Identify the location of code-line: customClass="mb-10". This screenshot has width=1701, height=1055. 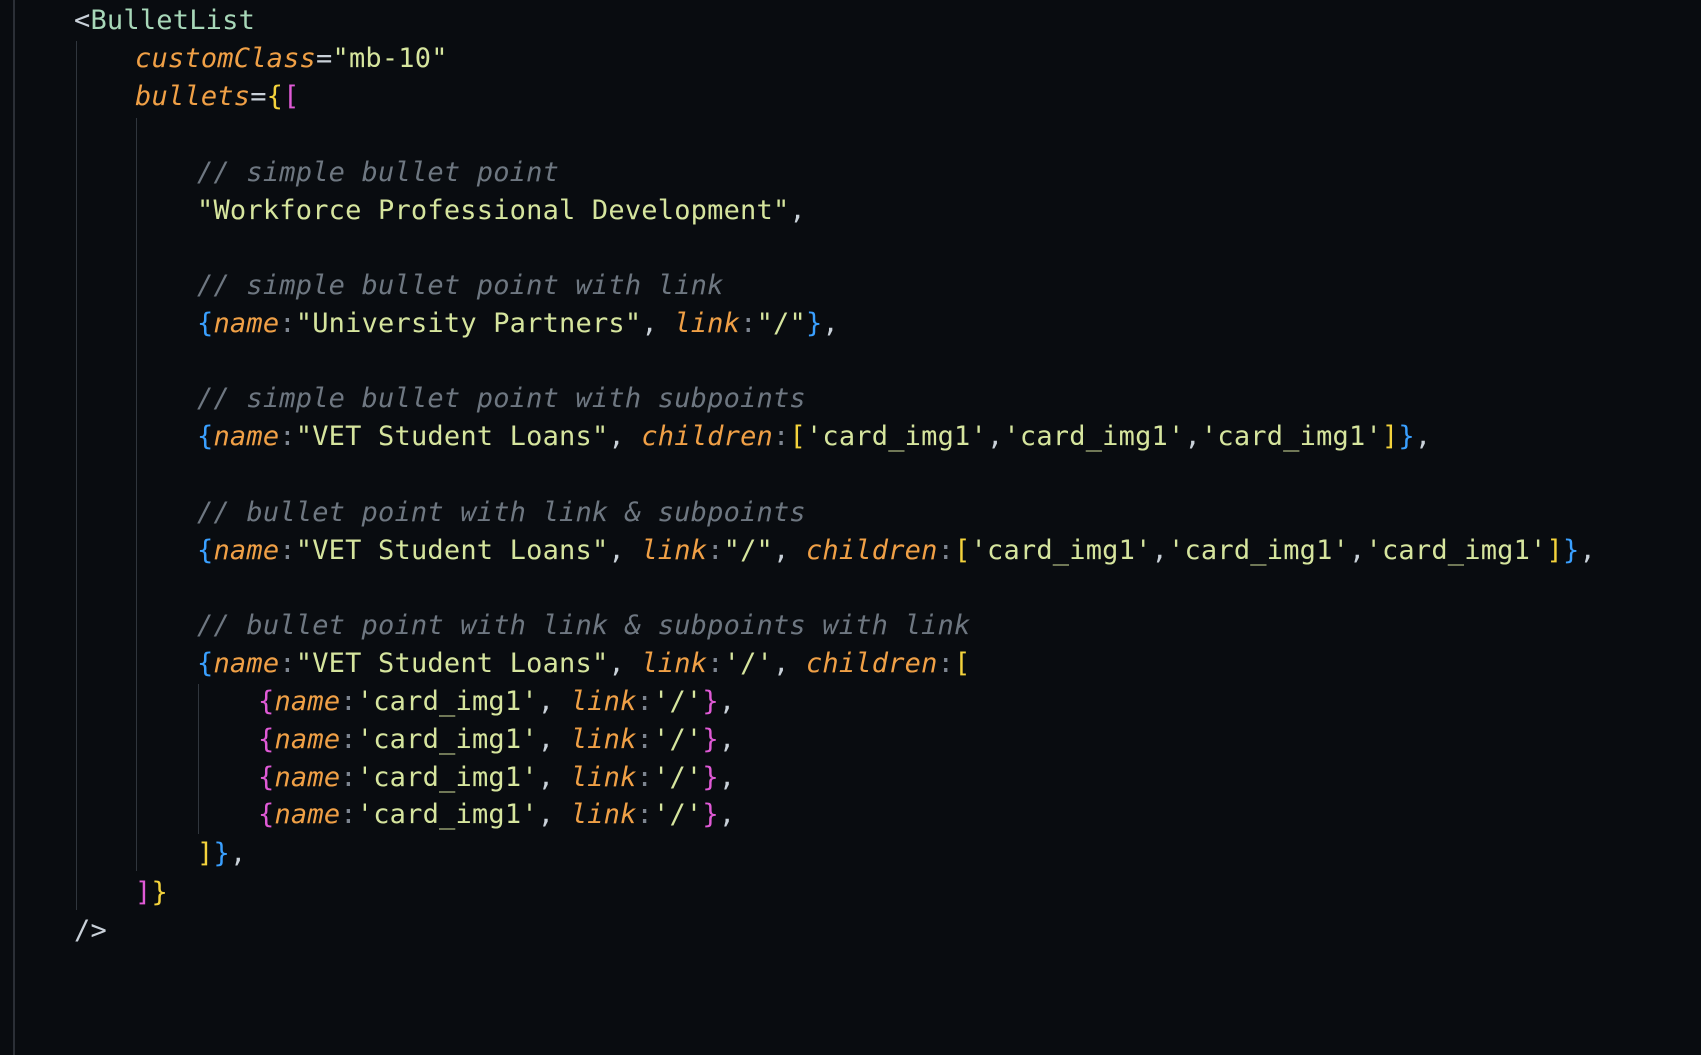
(291, 58).